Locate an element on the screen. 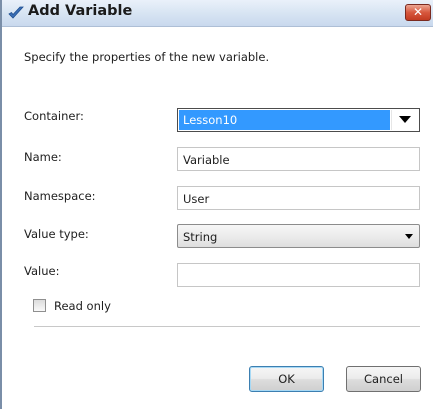  container-dropdown-button is located at coordinates (404, 120).